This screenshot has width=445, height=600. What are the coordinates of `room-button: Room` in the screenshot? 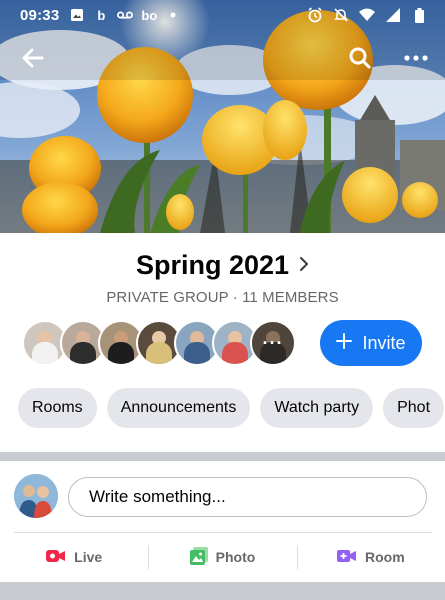 It's located at (370, 557).